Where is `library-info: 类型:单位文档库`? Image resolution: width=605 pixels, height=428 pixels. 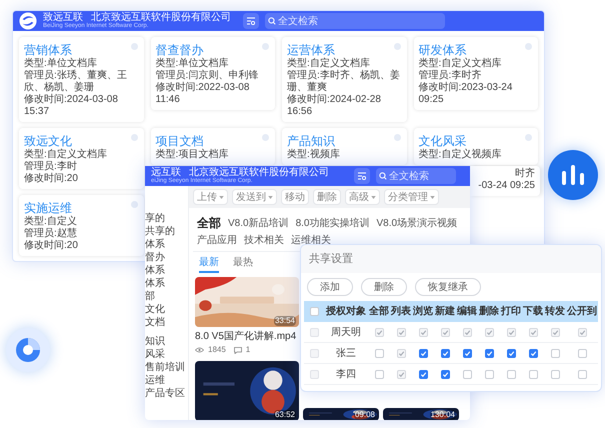 library-info: 类型:单位文档库 is located at coordinates (192, 64).